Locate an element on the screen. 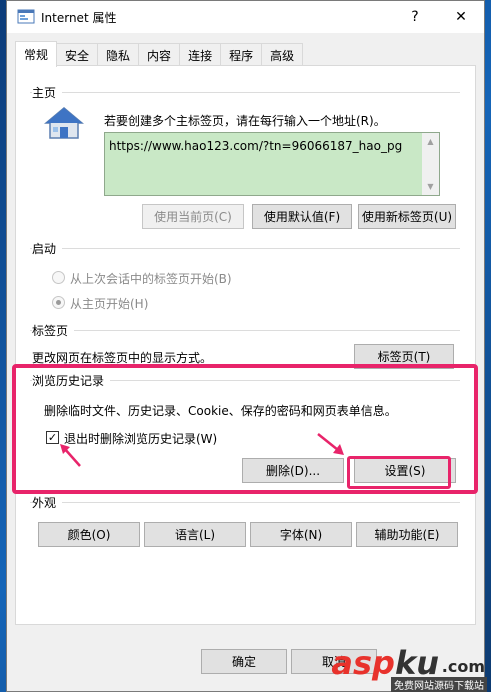 The image size is (491, 692). watermark: aspku .com 免费网站源码下载站 is located at coordinates (411, 662).